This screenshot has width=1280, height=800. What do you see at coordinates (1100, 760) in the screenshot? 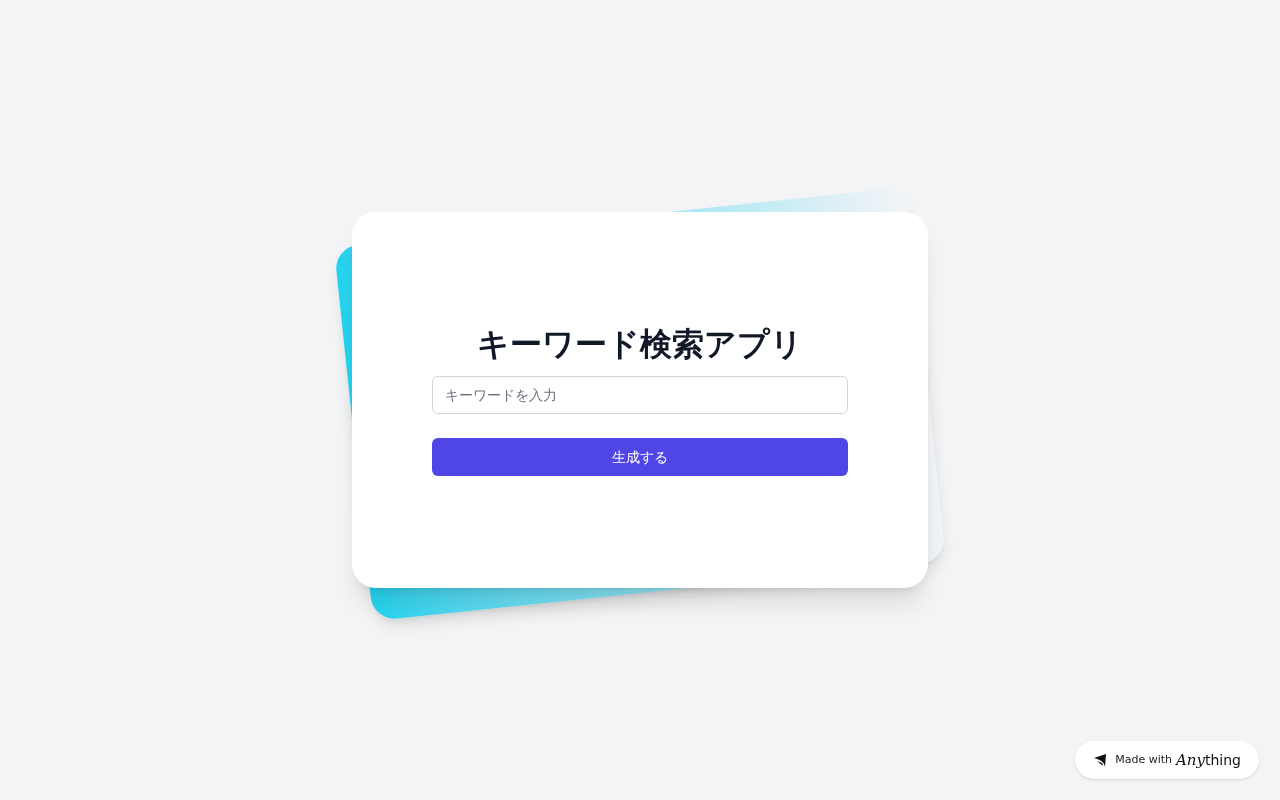
I see `logo-icon` at bounding box center [1100, 760].